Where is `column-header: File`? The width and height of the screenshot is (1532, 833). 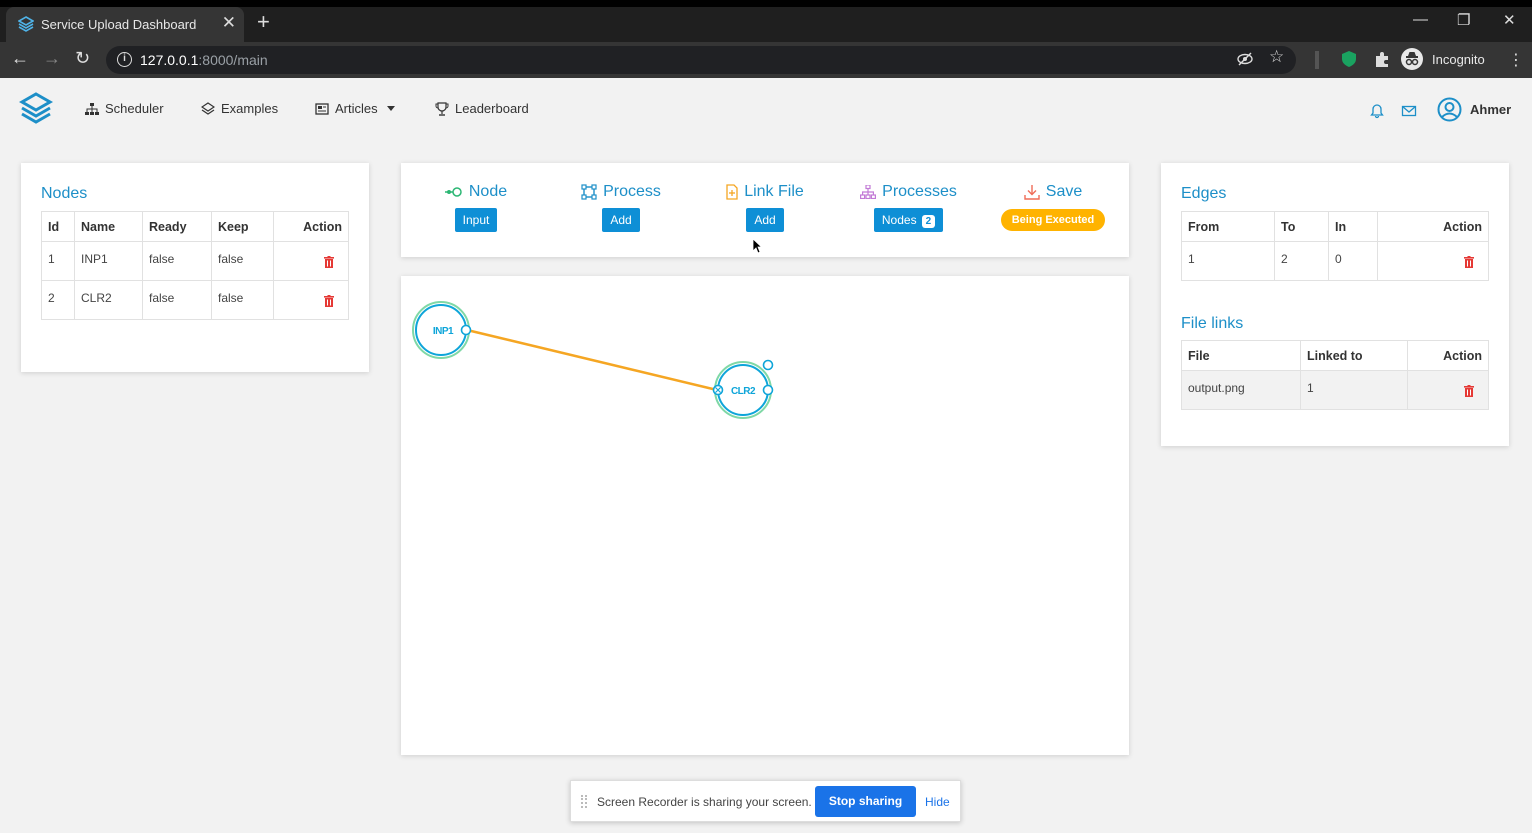
column-header: File is located at coordinates (1241, 355).